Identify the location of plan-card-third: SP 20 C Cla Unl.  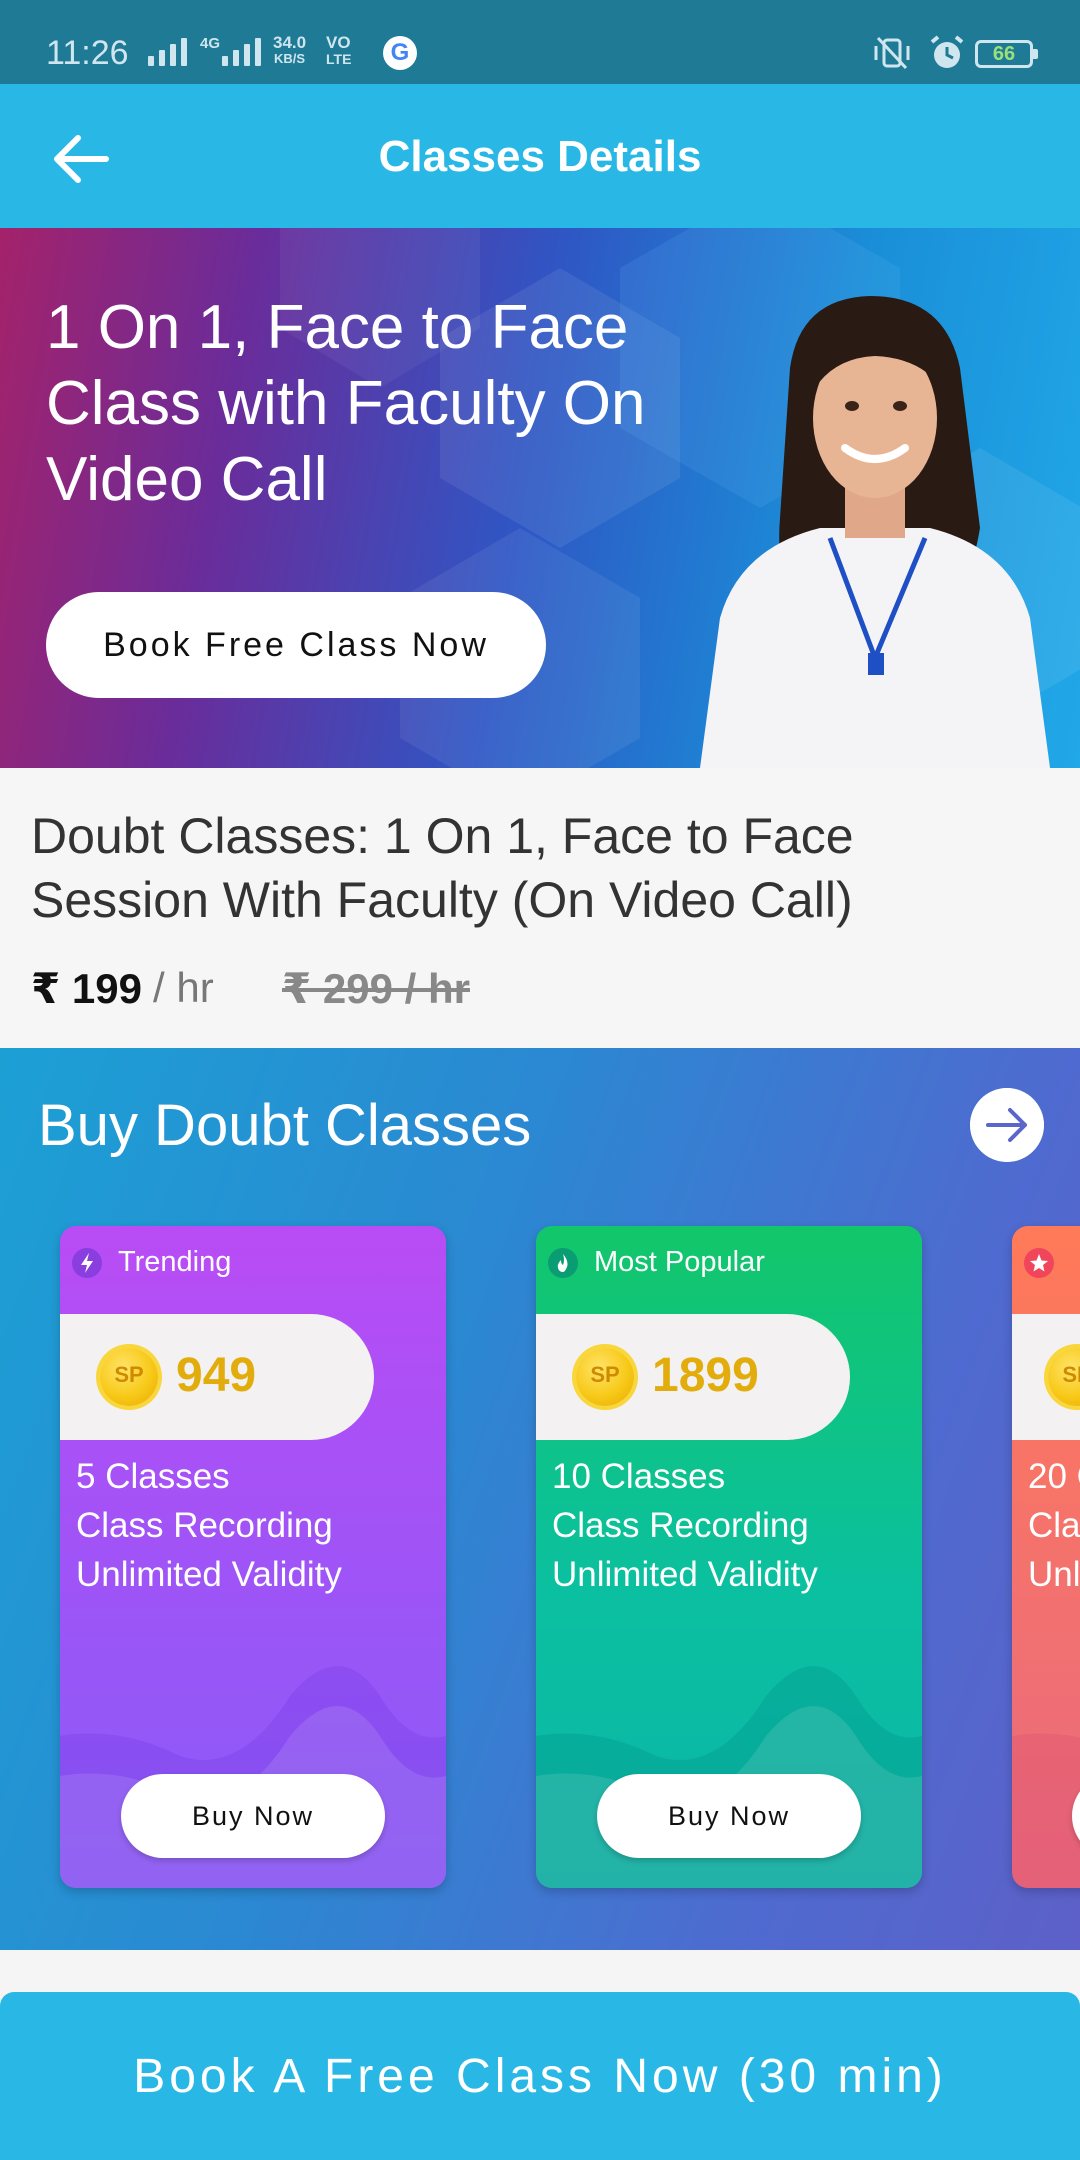
(1046, 1557).